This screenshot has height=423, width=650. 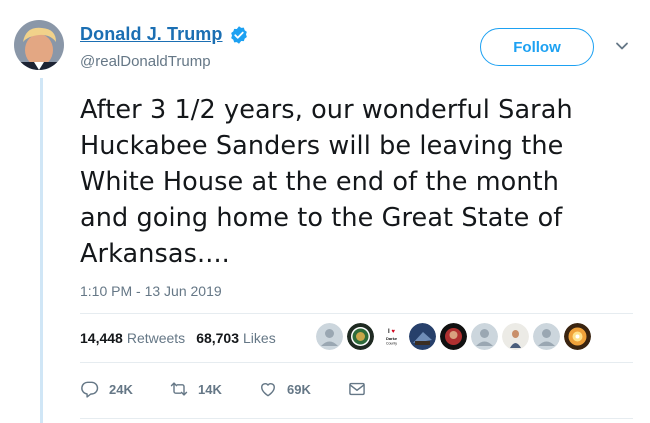 I want to click on follow-button: Follow, so click(x=537, y=47).